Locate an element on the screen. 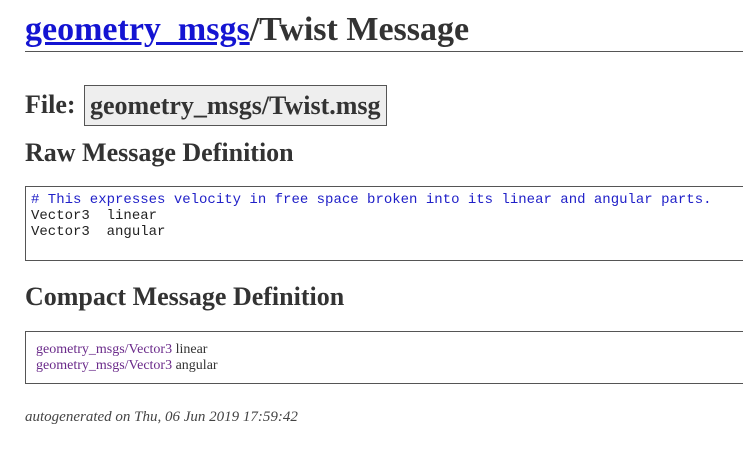 The width and height of the screenshot is (743, 449). page-title: geometry_msgs/Twist Message is located at coordinates (247, 30).